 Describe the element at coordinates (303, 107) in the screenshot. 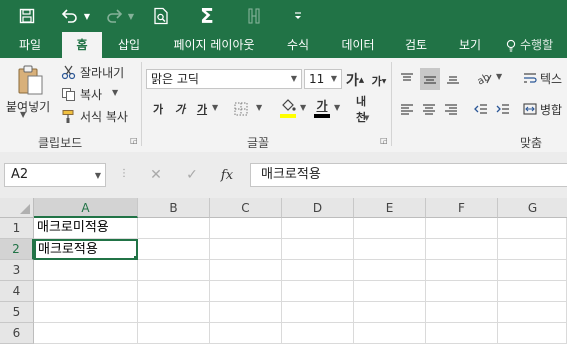

I see `fill-color-dropdown-icon: ▼` at that location.